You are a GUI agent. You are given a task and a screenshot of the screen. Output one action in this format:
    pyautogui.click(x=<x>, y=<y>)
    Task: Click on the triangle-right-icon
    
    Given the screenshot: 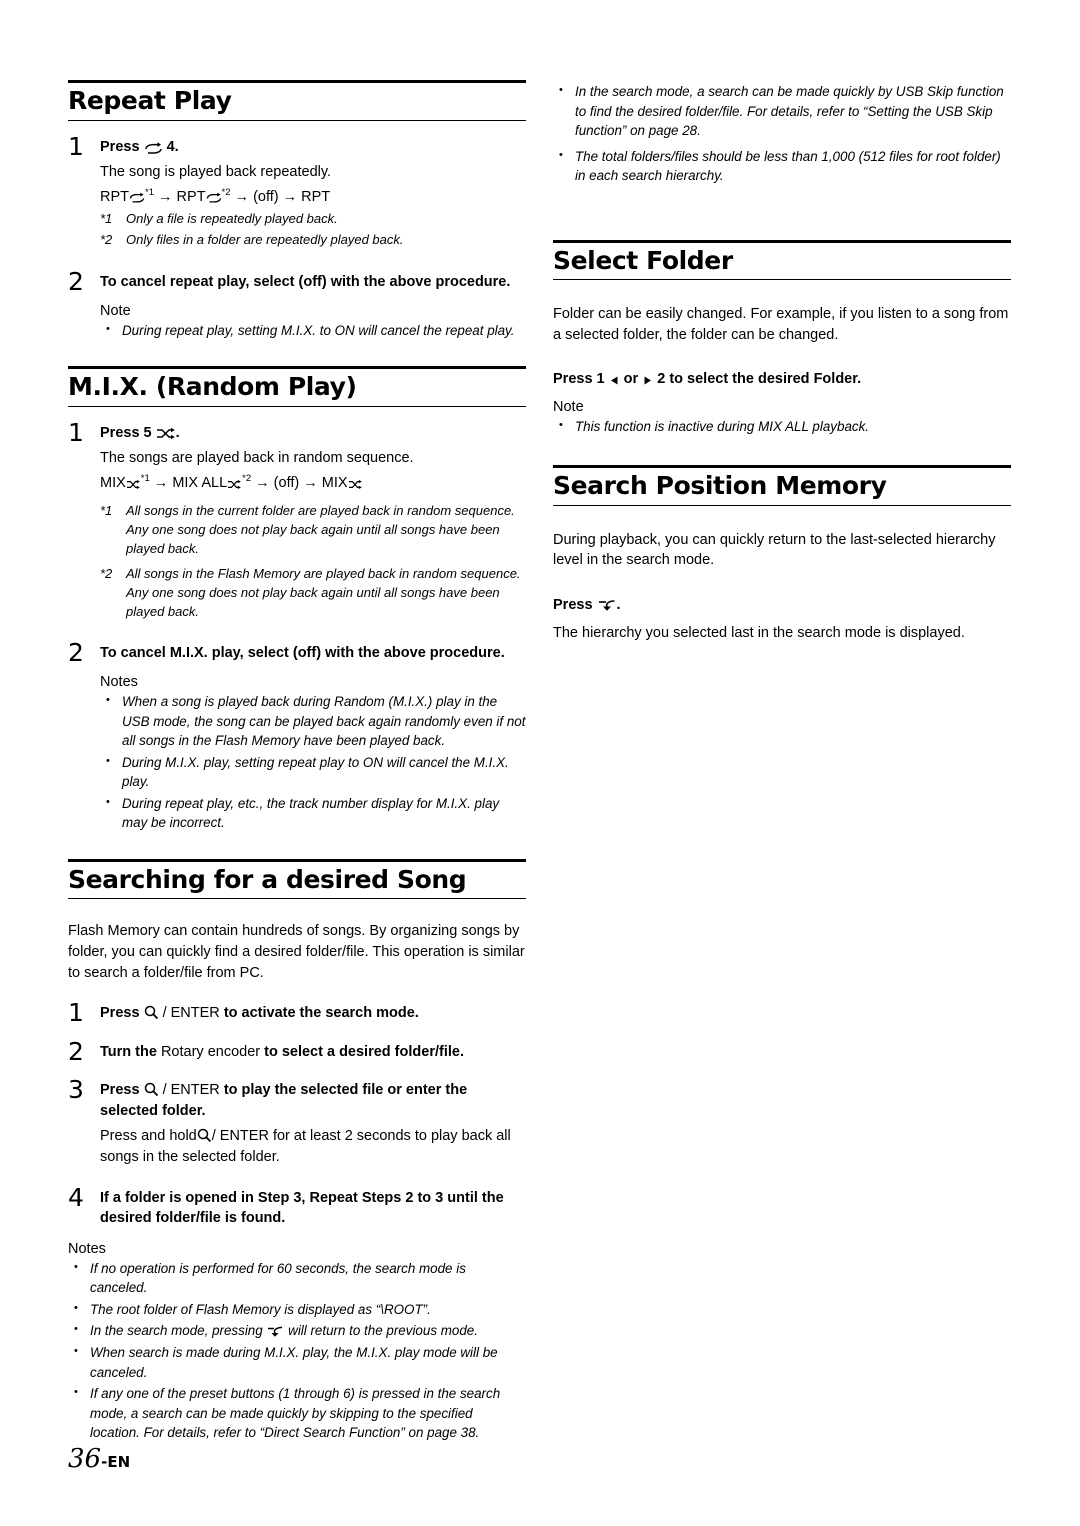 What is the action you would take?
    pyautogui.click(x=647, y=380)
    